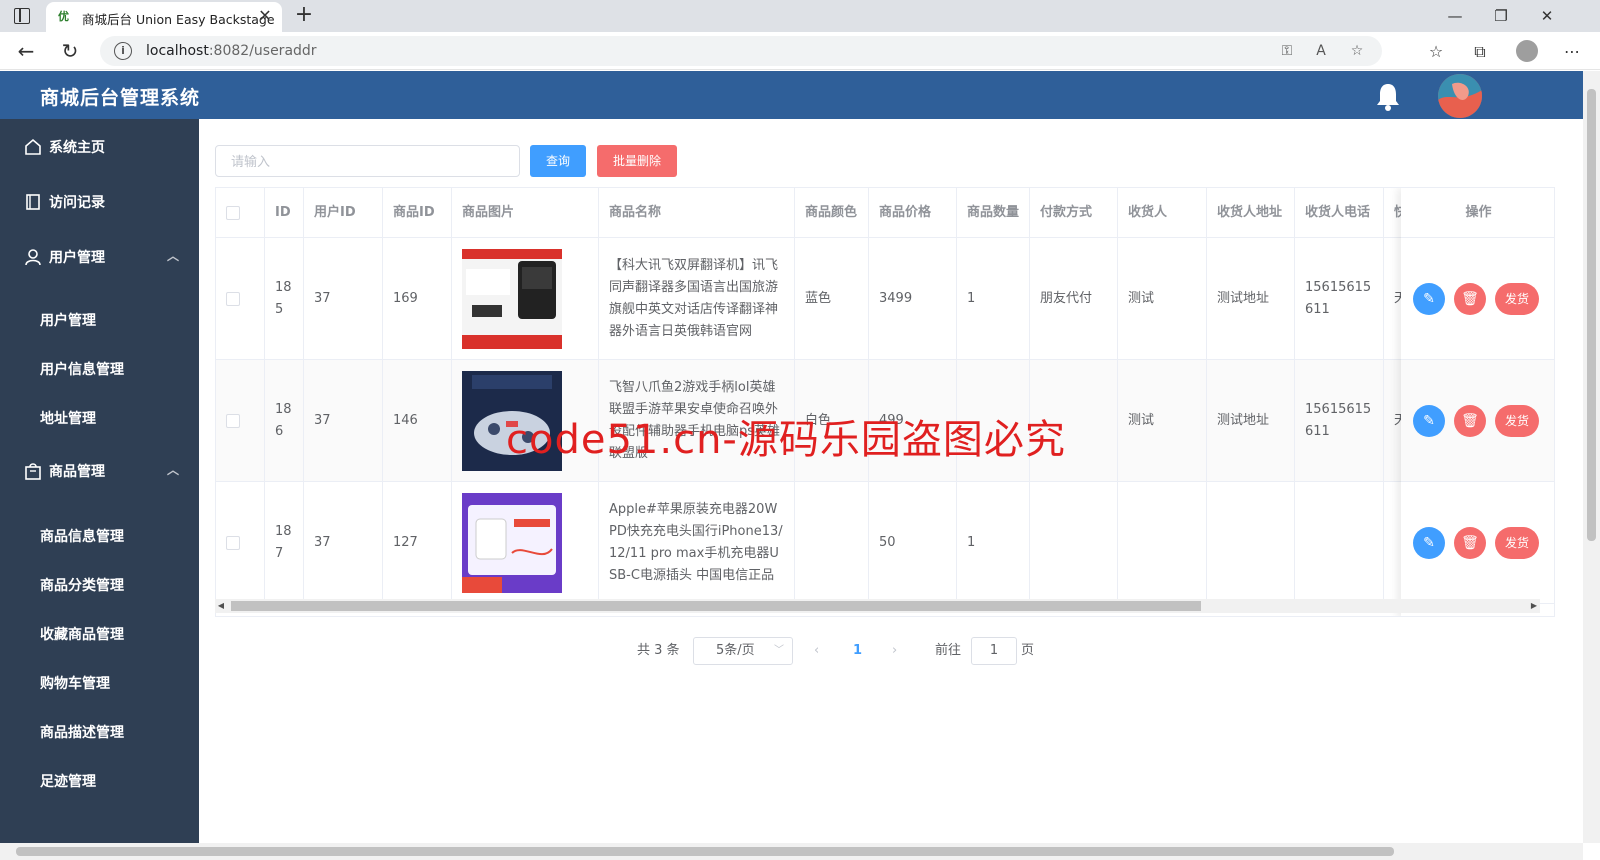 This screenshot has height=860, width=1600. I want to click on column-header: 付款方式, so click(1074, 213).